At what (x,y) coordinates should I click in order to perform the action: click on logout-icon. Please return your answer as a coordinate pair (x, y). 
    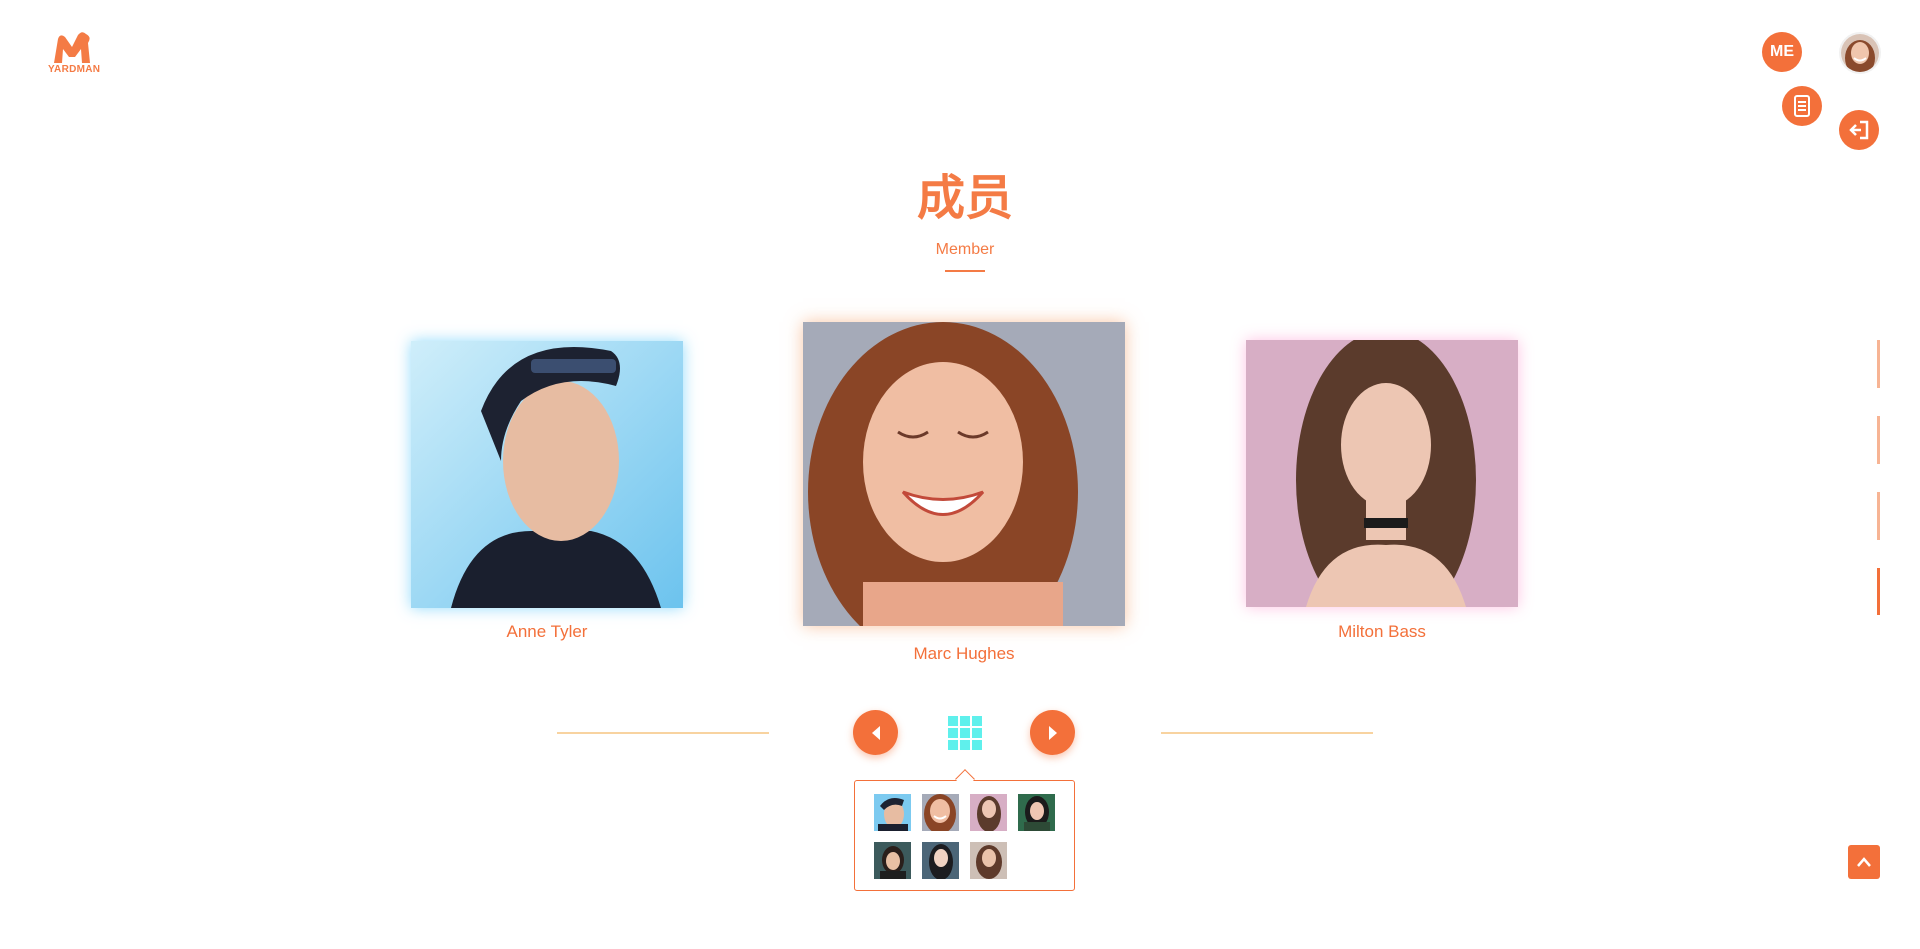
    Looking at the image, I should click on (1859, 130).